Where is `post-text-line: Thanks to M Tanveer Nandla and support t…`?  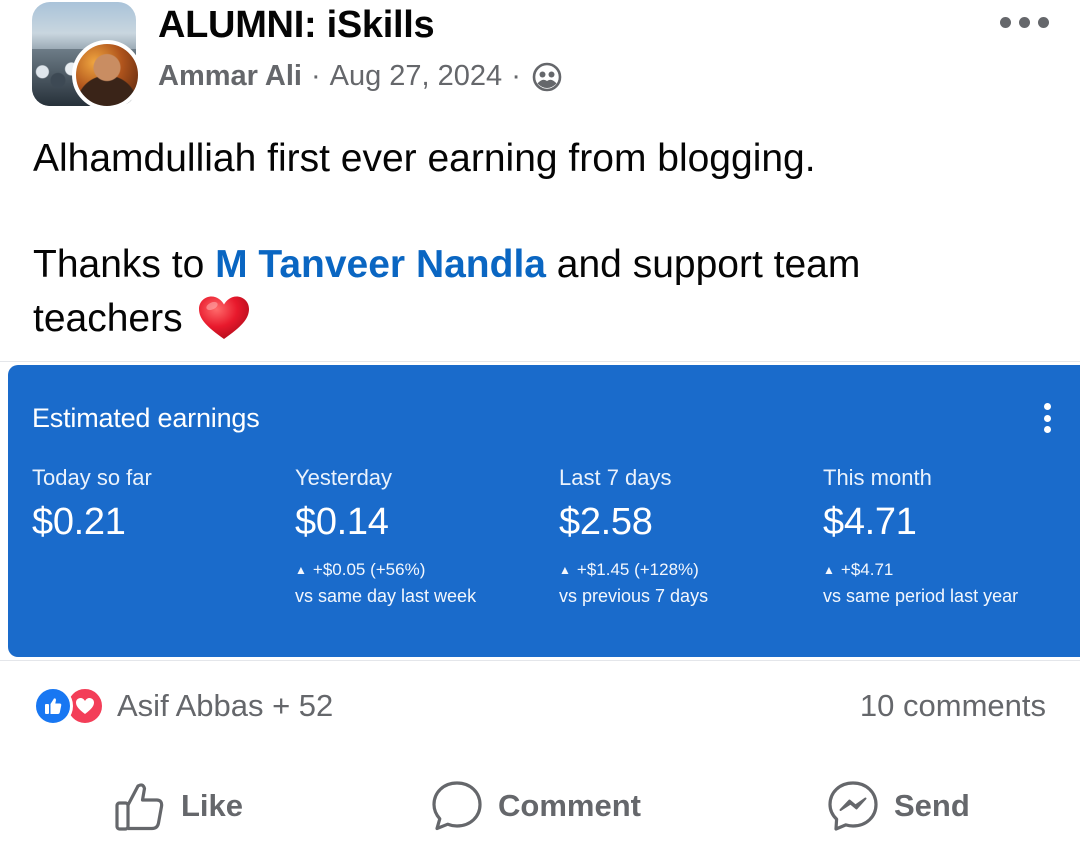
post-text-line: Thanks to M Tanveer Nandla and support t… is located at coordinates (543, 265).